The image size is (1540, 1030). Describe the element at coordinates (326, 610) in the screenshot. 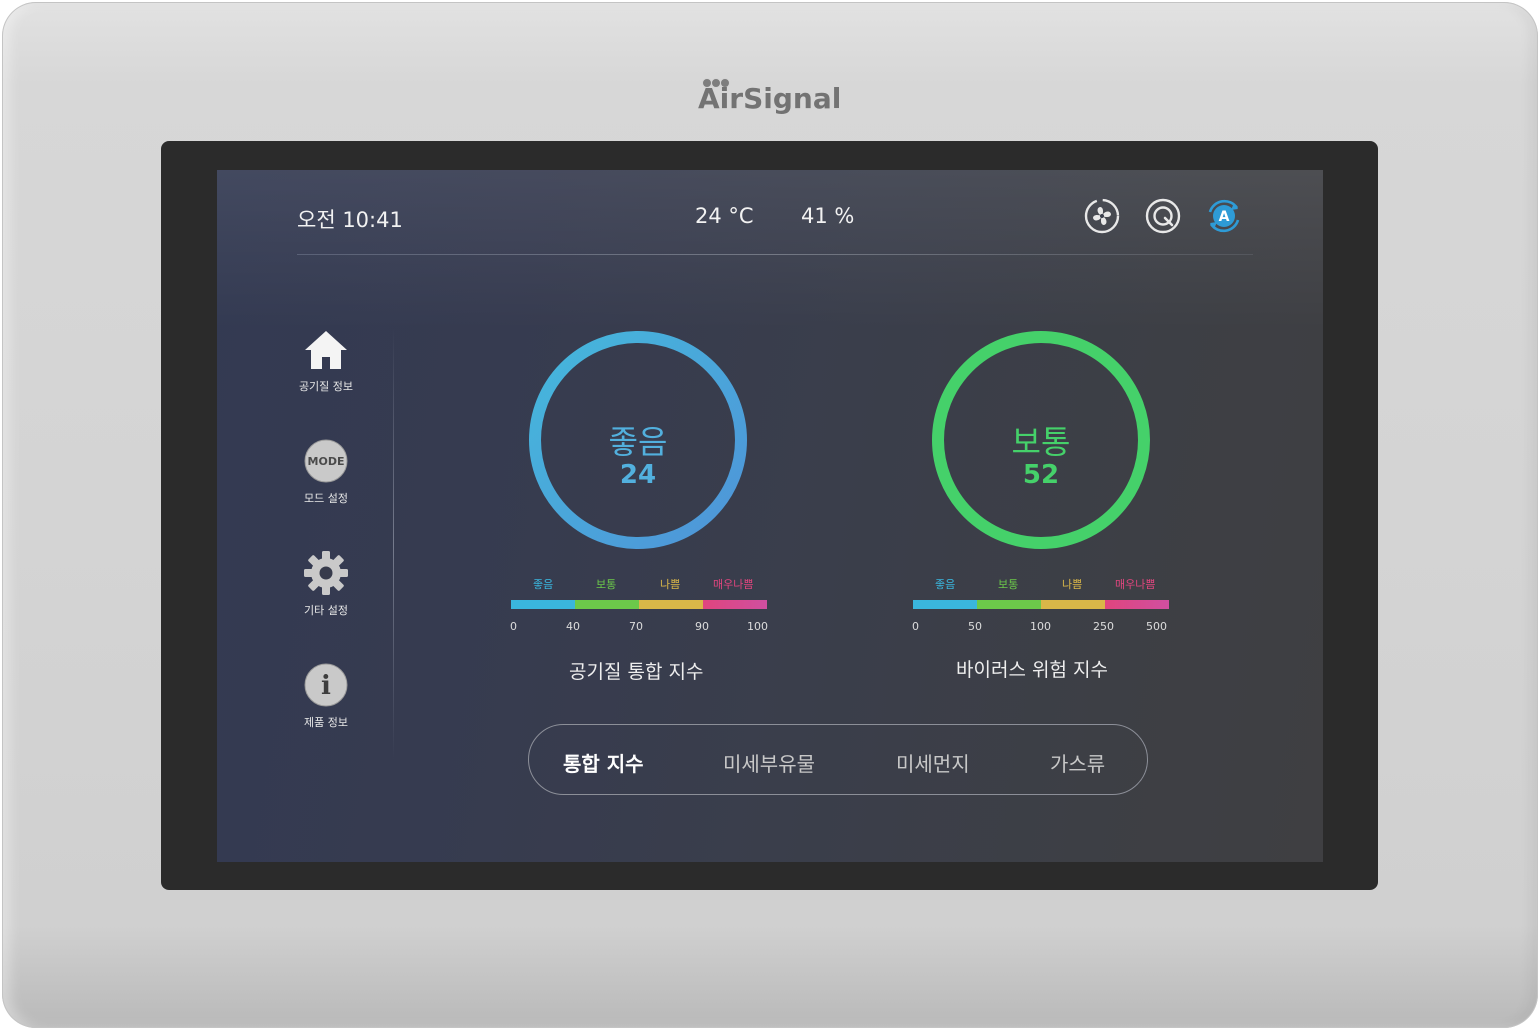

I see `sidebar-item-label: 기타 설정` at that location.